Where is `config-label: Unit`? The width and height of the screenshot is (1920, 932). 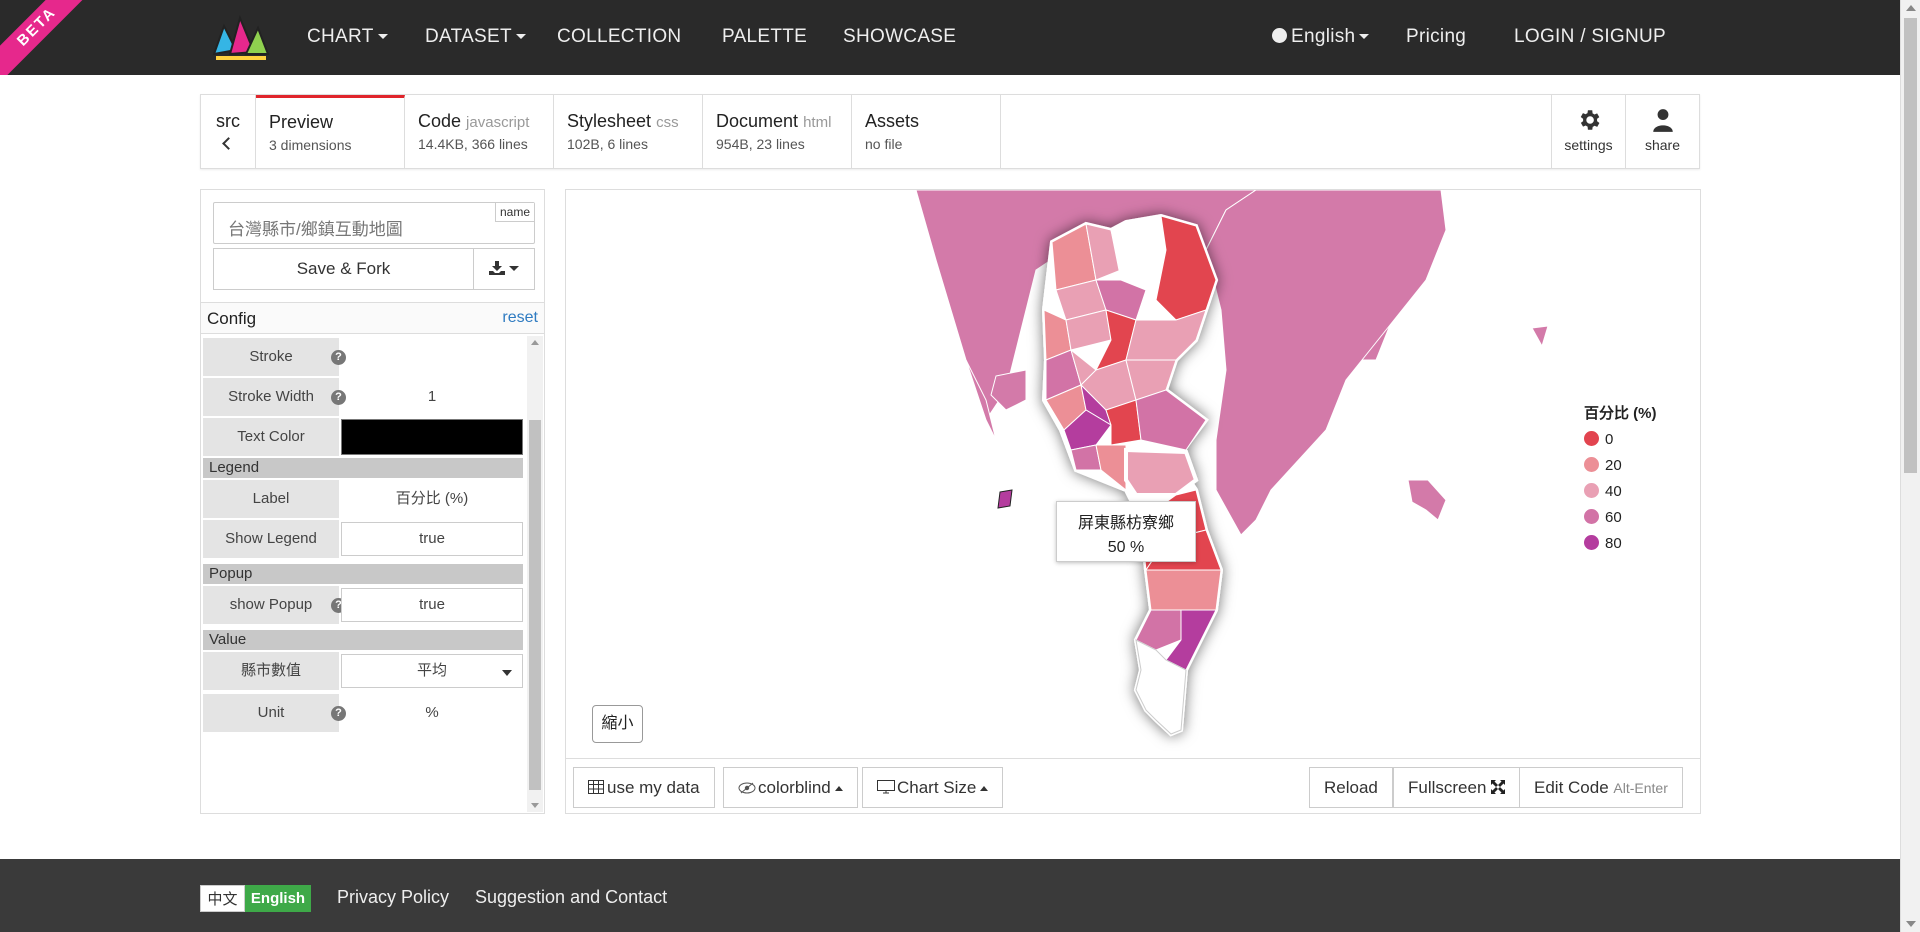
config-label: Unit is located at coordinates (271, 713).